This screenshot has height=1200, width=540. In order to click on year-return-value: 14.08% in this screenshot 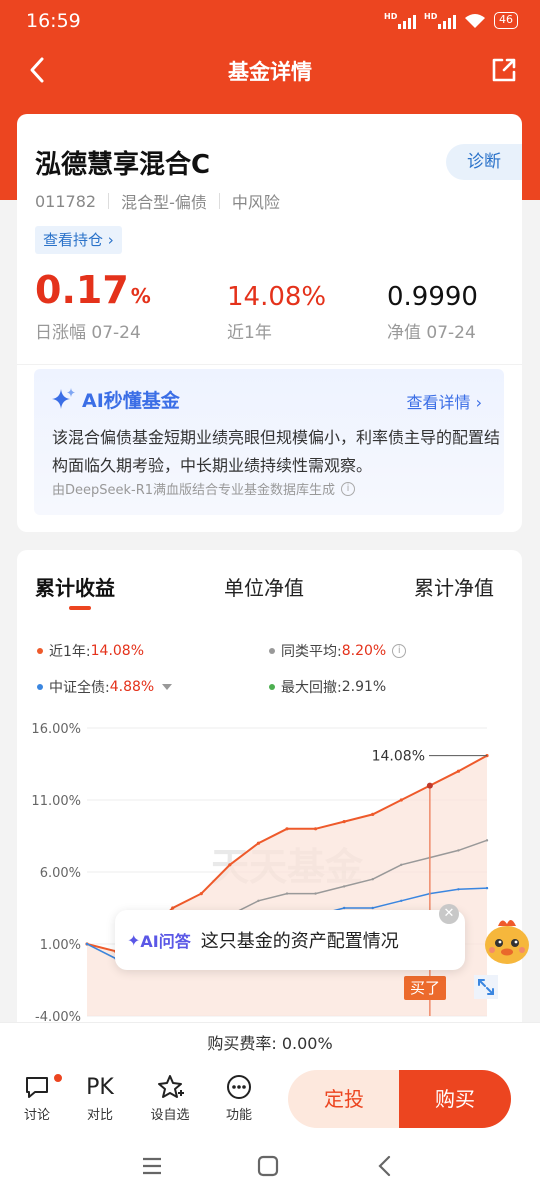, I will do `click(277, 297)`.